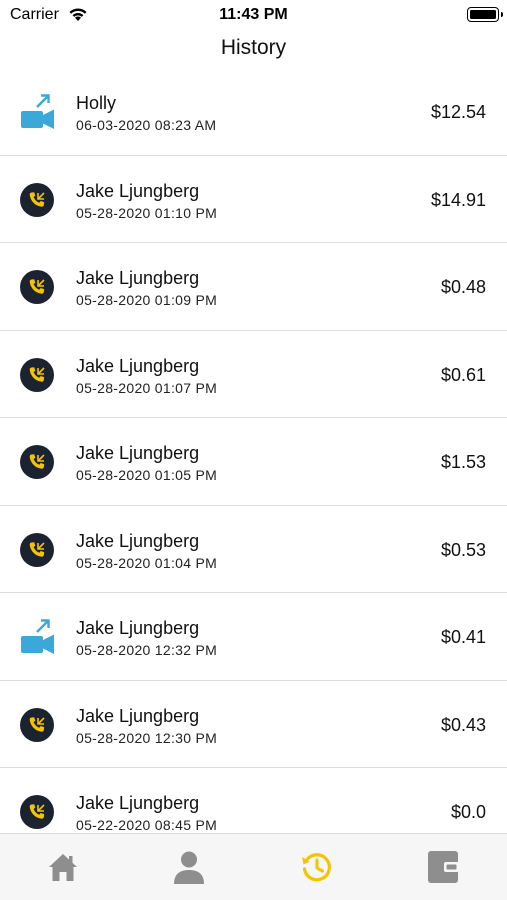 The width and height of the screenshot is (507, 900). What do you see at coordinates (253, 47) in the screenshot?
I see `page-title: History` at bounding box center [253, 47].